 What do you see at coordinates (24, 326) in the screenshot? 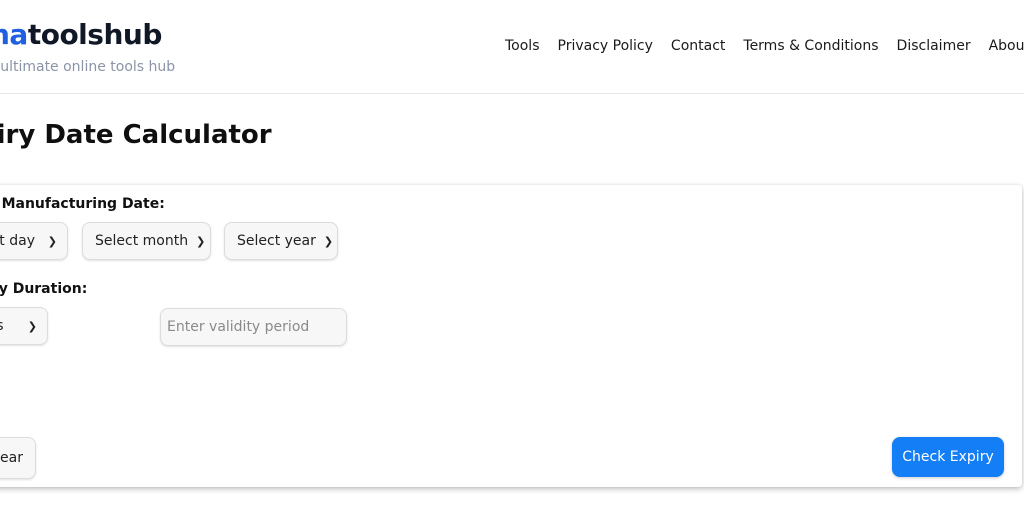
I see `duration-unit-select: nths ❯` at bounding box center [24, 326].